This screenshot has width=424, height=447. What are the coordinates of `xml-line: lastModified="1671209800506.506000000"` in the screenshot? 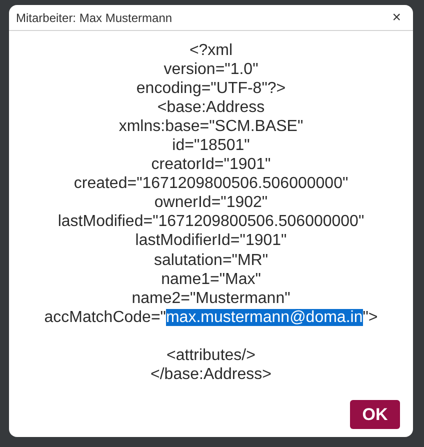 It's located at (211, 222).